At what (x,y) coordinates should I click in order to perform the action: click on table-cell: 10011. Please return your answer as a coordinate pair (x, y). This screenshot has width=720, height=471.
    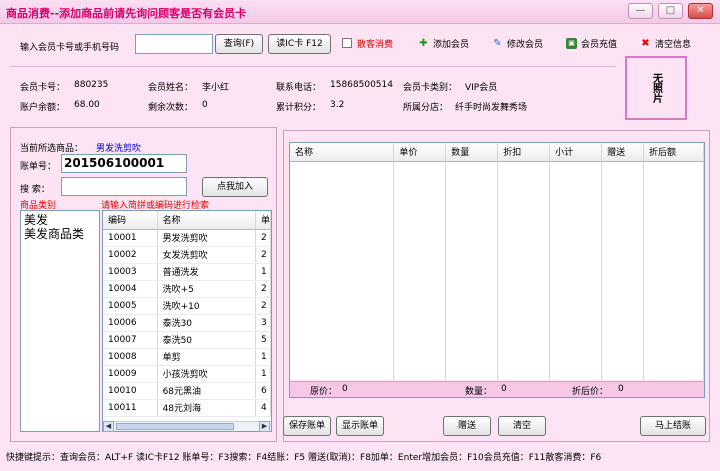
    Looking at the image, I should click on (130, 408).